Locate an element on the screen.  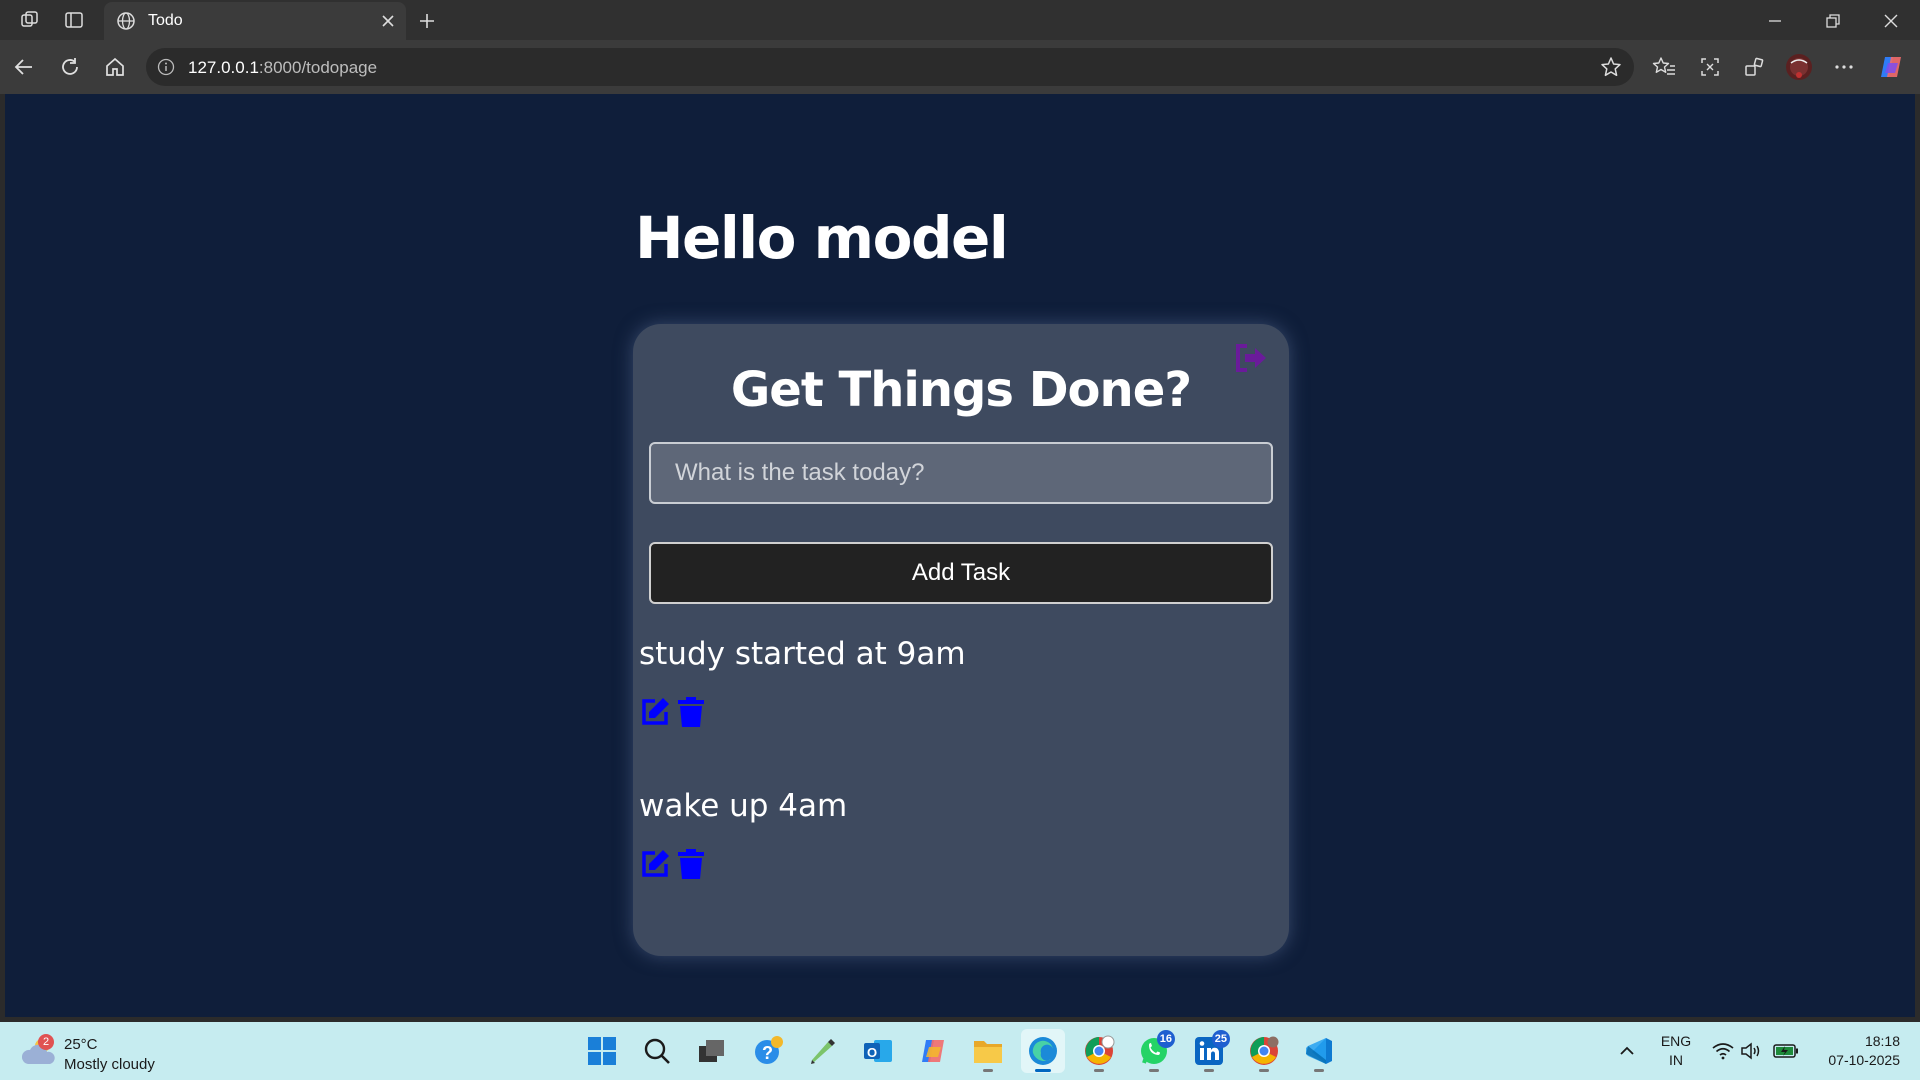
browser-toolbar: 127.0.0.1:8000/todopage is located at coordinates (960, 67).